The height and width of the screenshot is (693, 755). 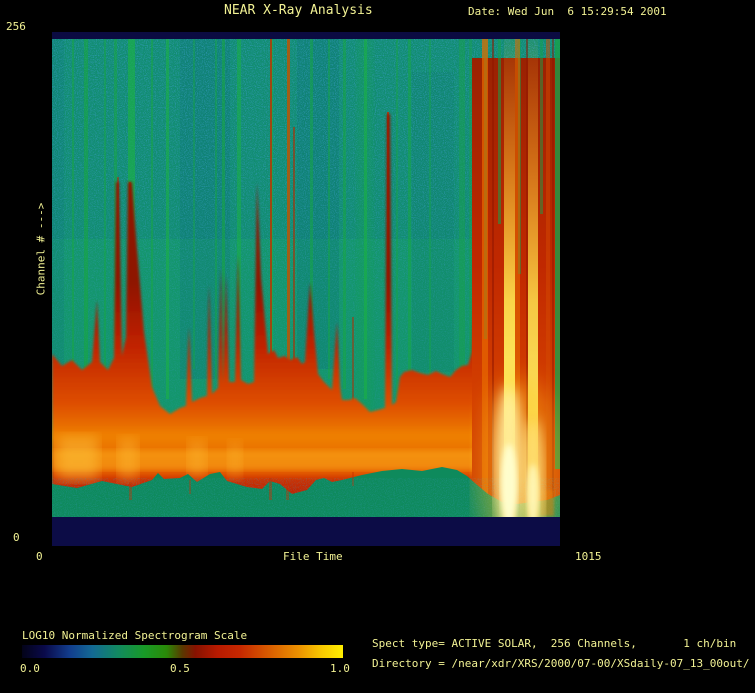 What do you see at coordinates (313, 556) in the screenshot?
I see `x-axis-label: File Time` at bounding box center [313, 556].